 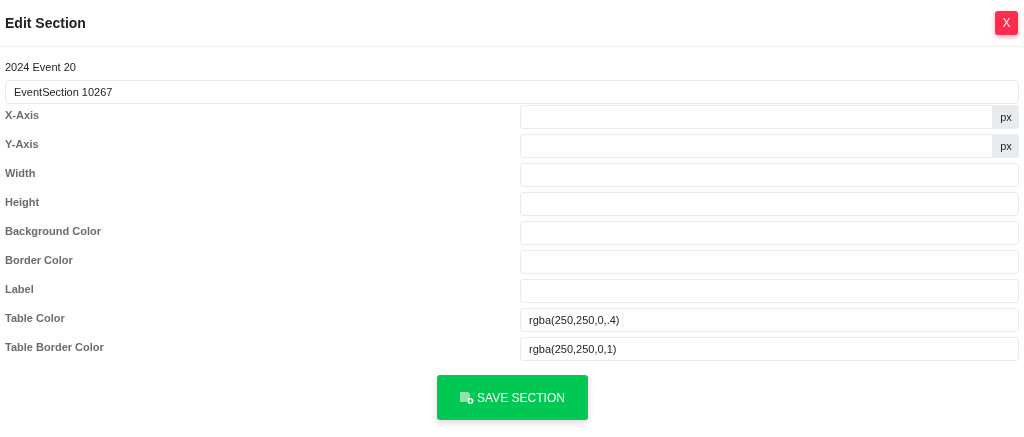 I want to click on field-label: Table Color, so click(x=35, y=318).